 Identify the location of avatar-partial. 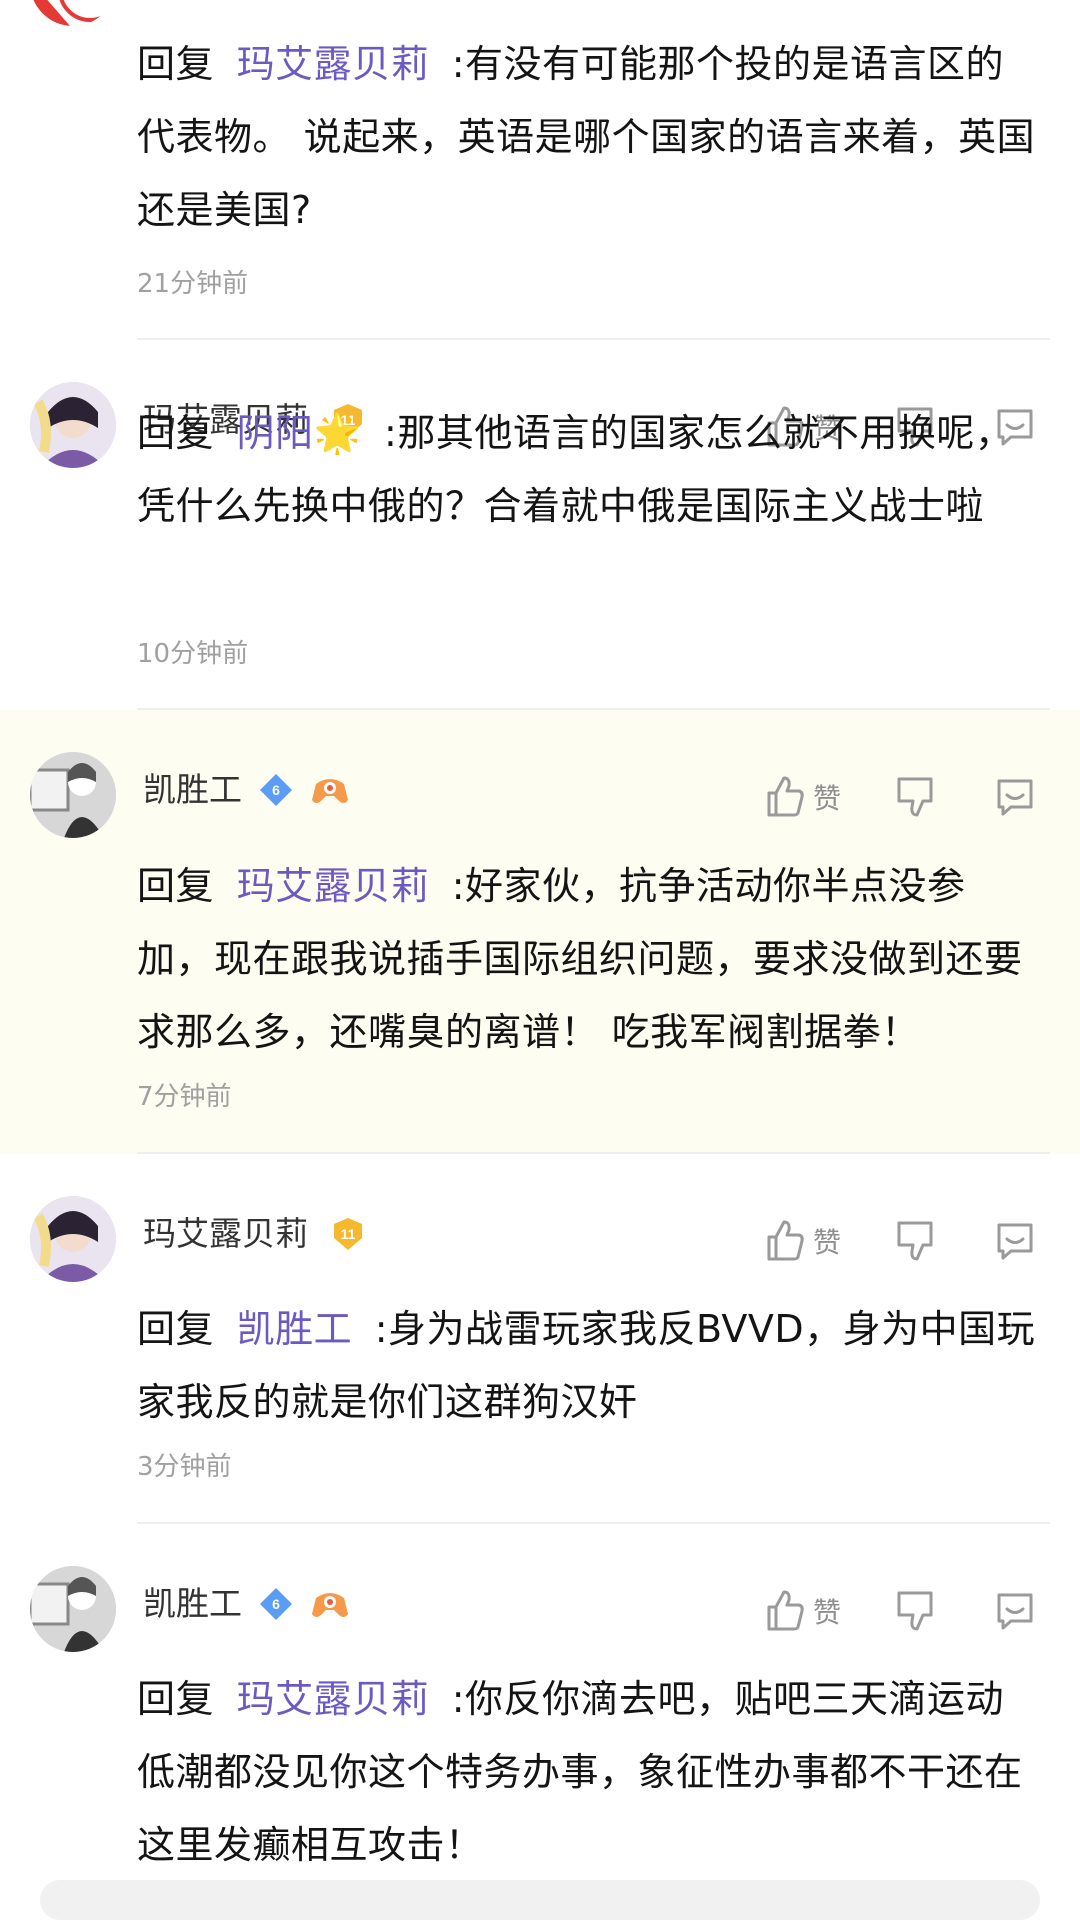
(73, 13).